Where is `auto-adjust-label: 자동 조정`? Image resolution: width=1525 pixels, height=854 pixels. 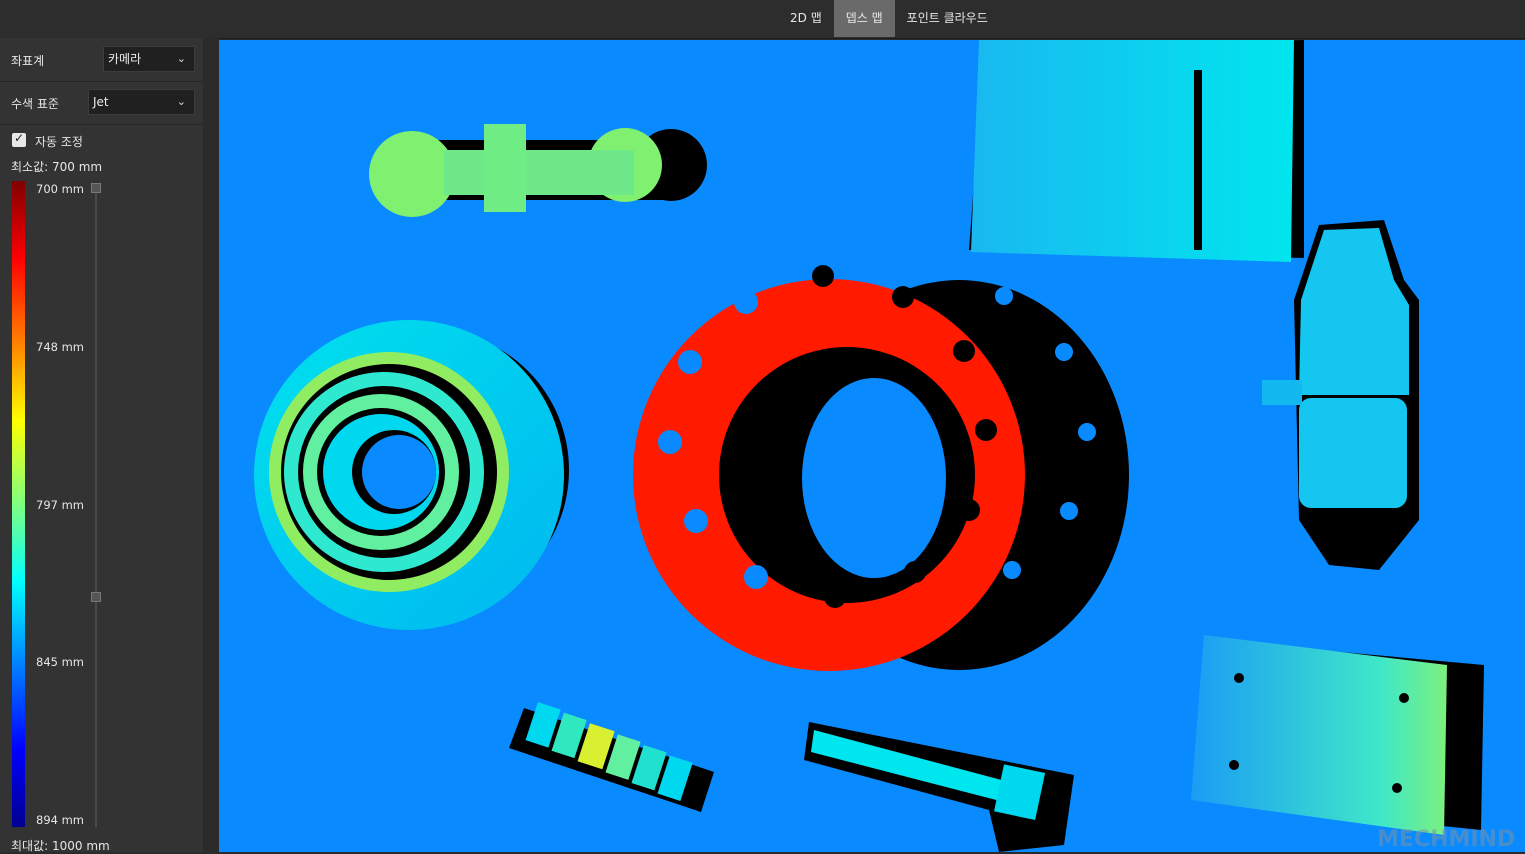
auto-adjust-label: 자동 조정 is located at coordinates (59, 142).